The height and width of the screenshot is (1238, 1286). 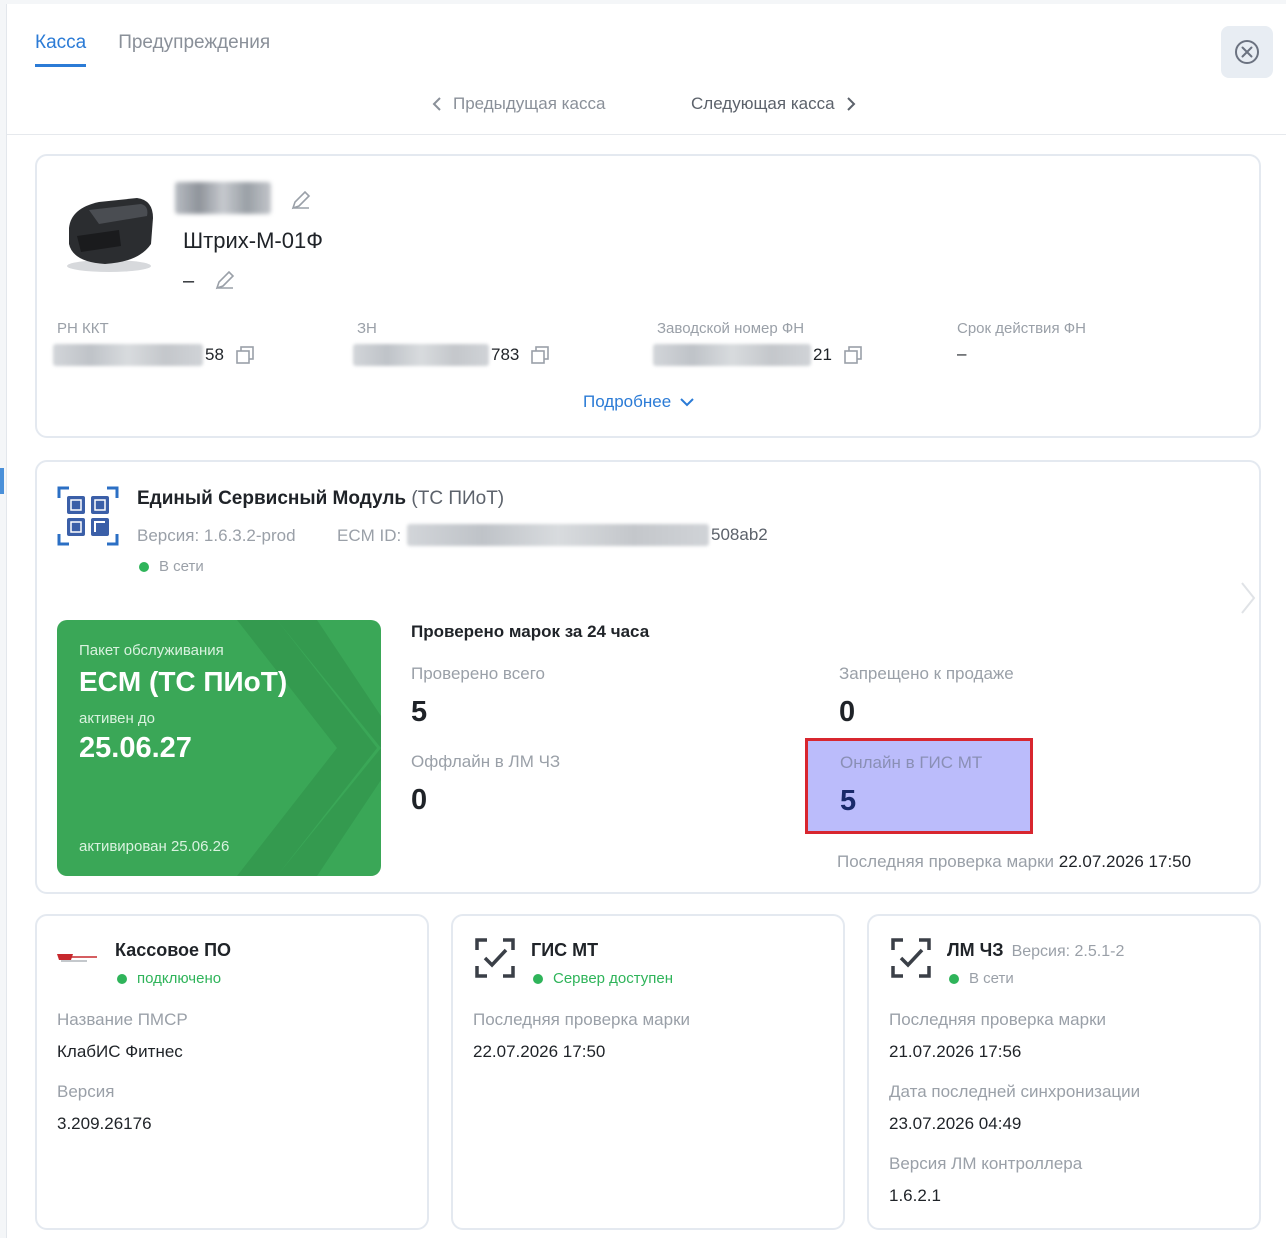 I want to click on prev-kassa-label: Предыдущая касса, so click(x=529, y=103).